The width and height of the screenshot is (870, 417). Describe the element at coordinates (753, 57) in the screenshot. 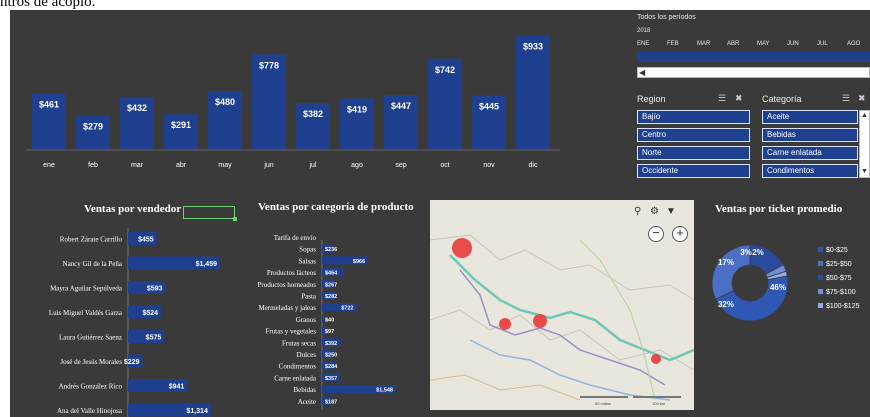

I see `timeline-selection-band` at that location.